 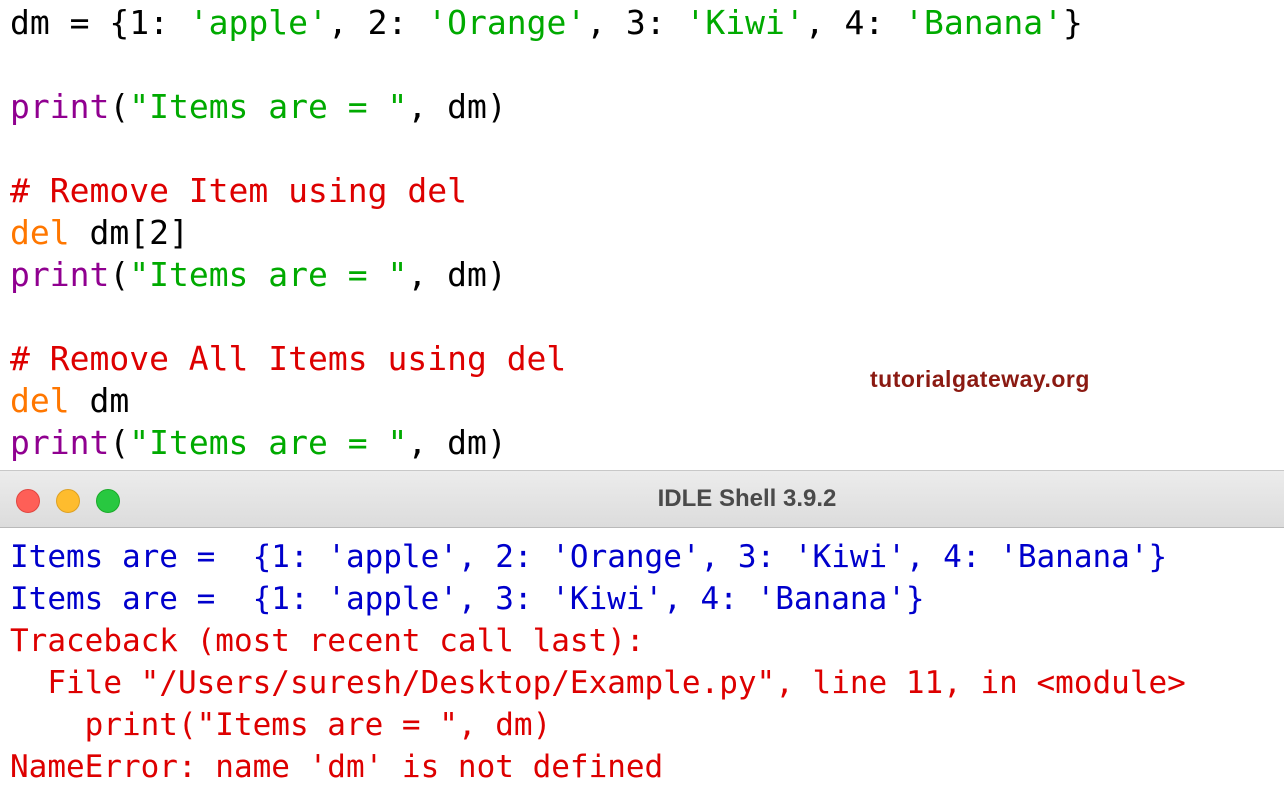 What do you see at coordinates (747, 498) in the screenshot?
I see `window-title: IDLE Shell 3.9.2` at bounding box center [747, 498].